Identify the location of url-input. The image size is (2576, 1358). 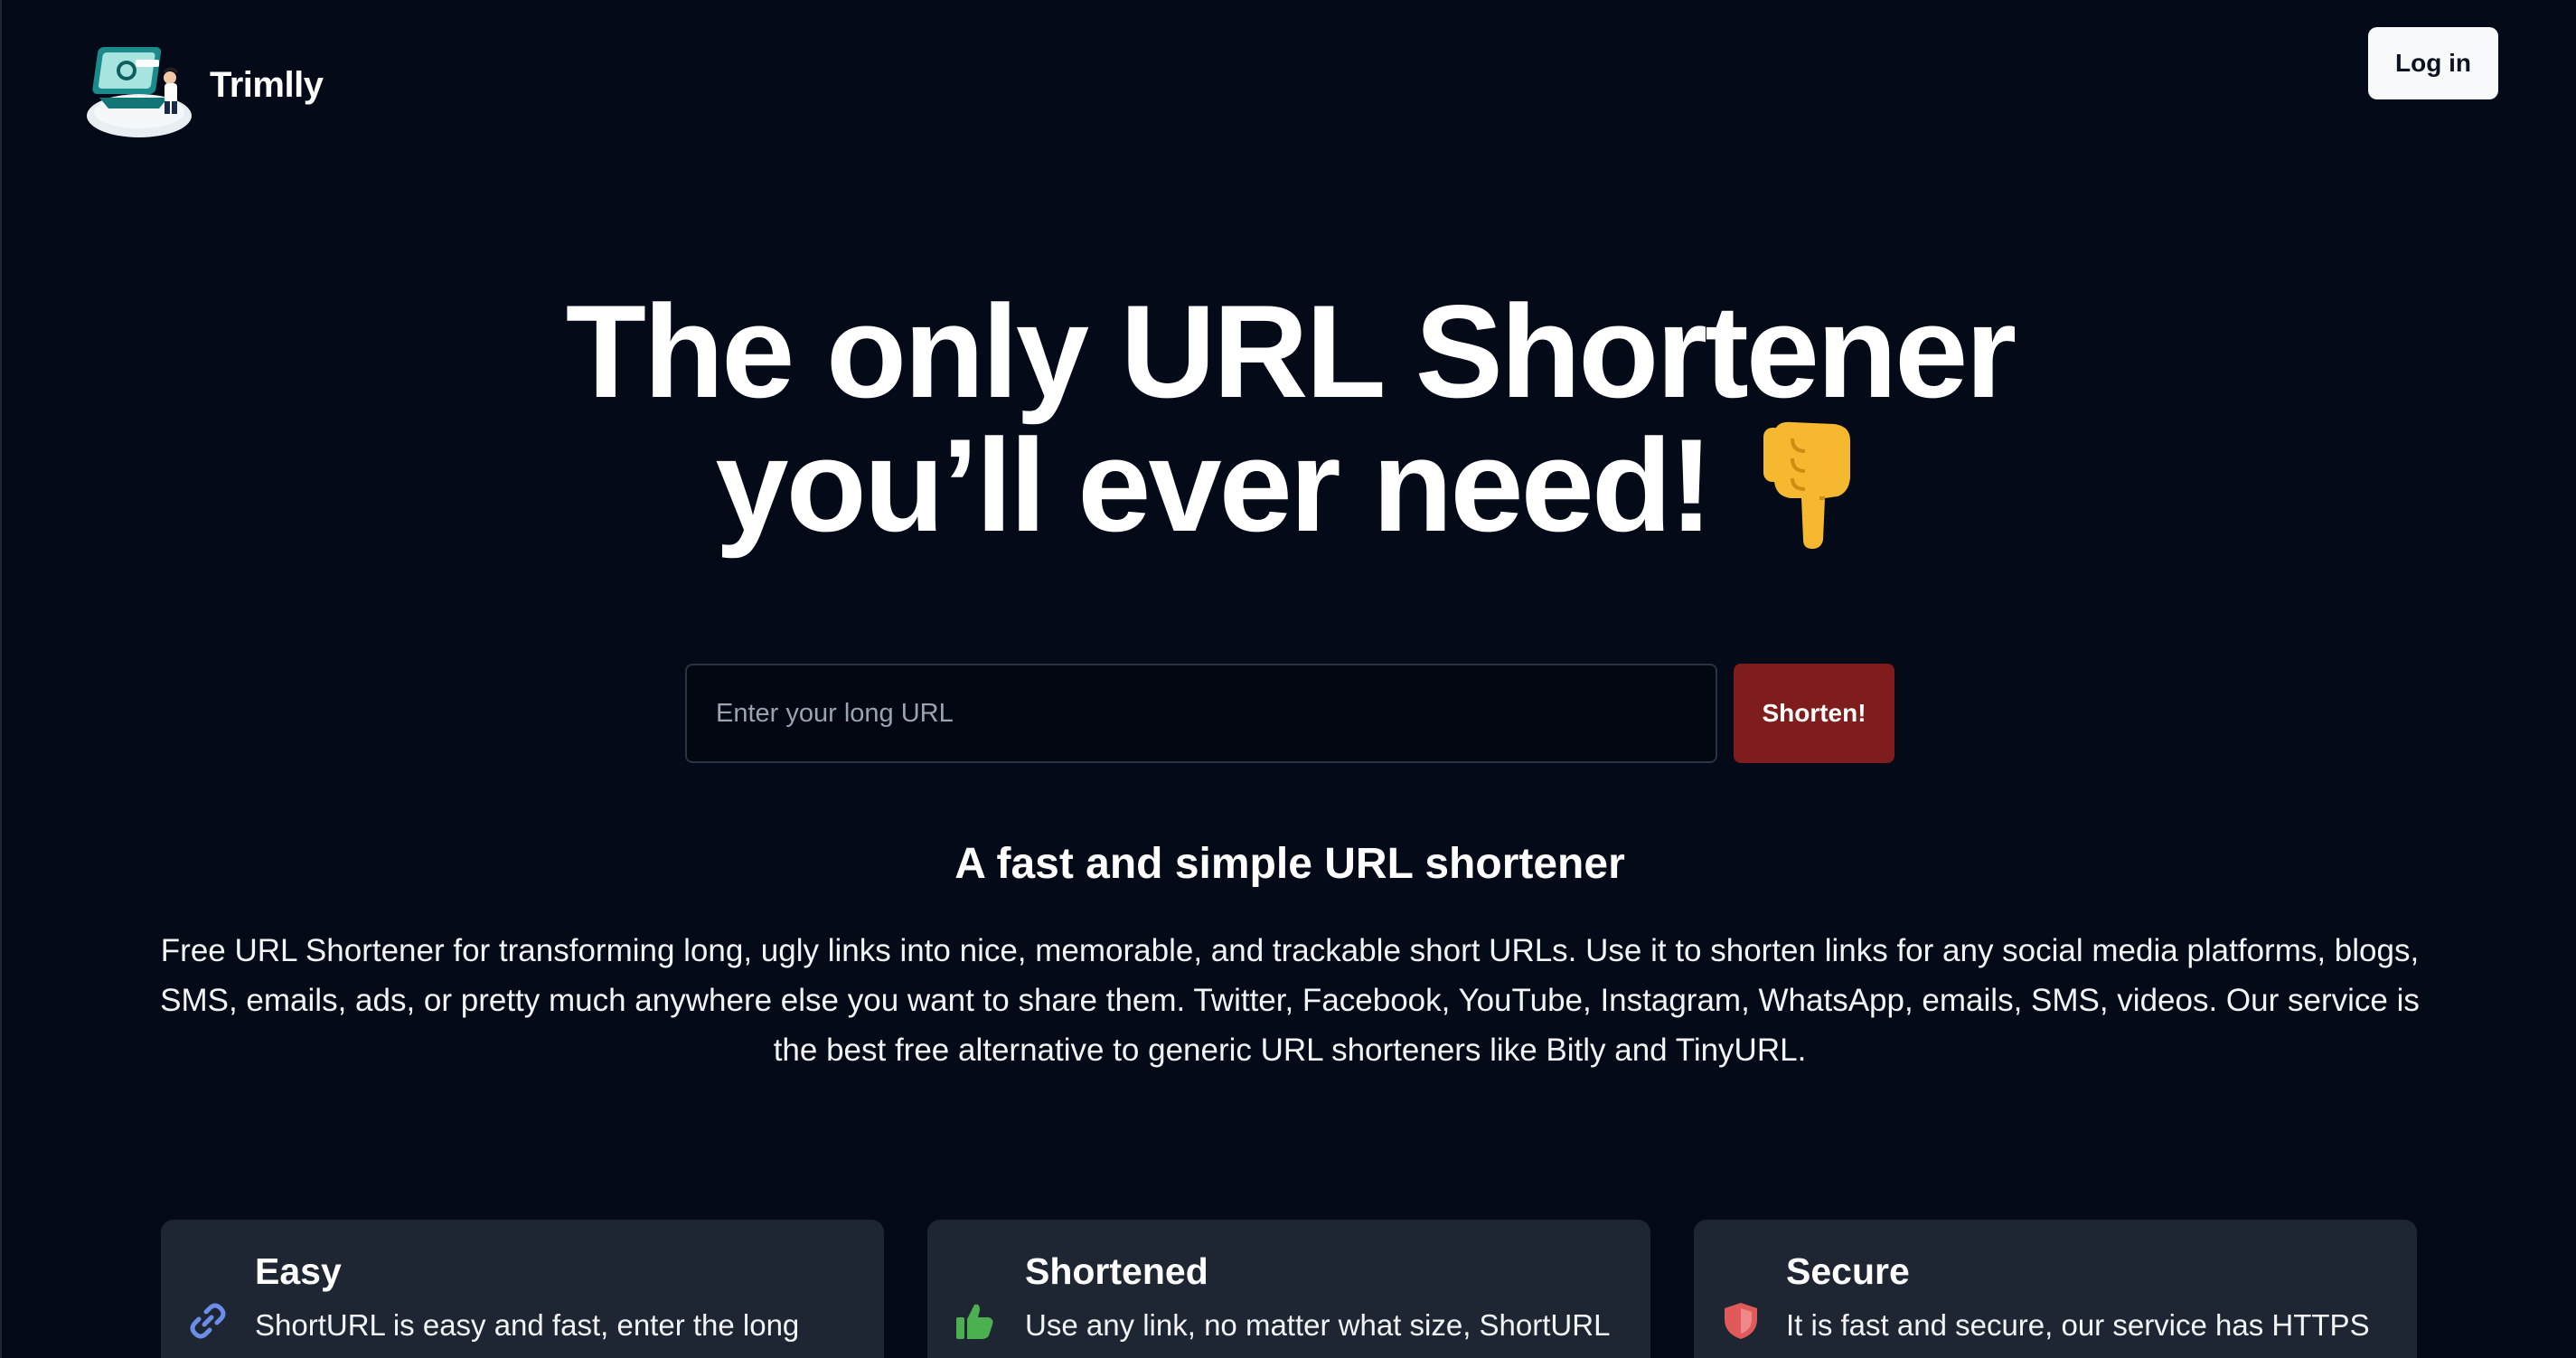
(1201, 713).